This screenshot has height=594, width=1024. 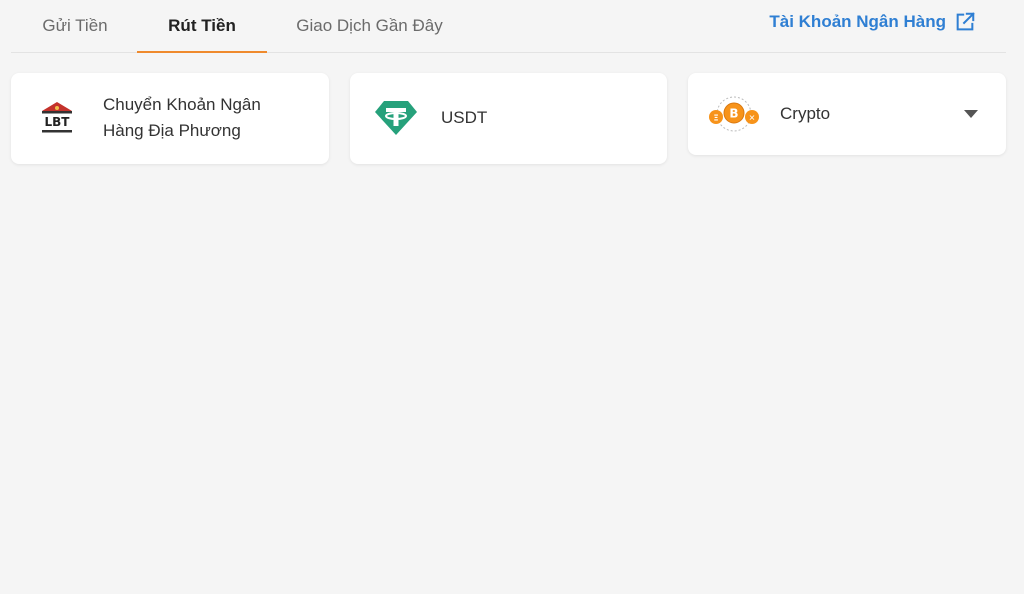 I want to click on tab-recent-transactions: Giao Dịch Gần Đây, so click(x=369, y=26).